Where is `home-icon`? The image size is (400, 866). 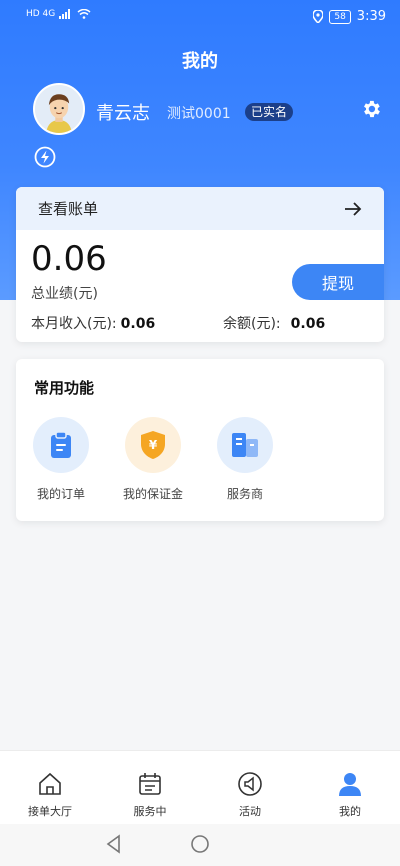
home-icon is located at coordinates (50, 783).